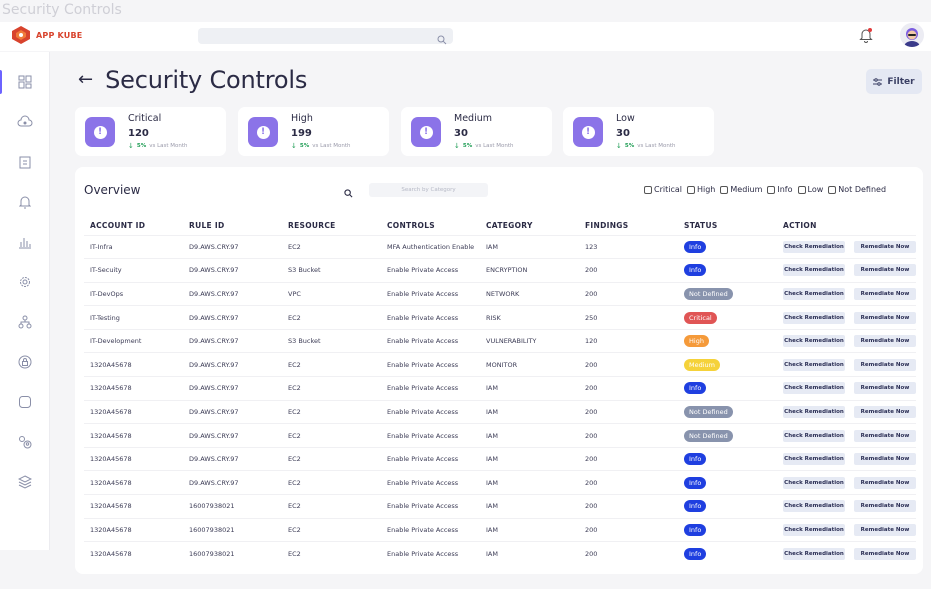 The image size is (931, 589). Describe the element at coordinates (912, 35) in the screenshot. I see `user-avatar` at that location.